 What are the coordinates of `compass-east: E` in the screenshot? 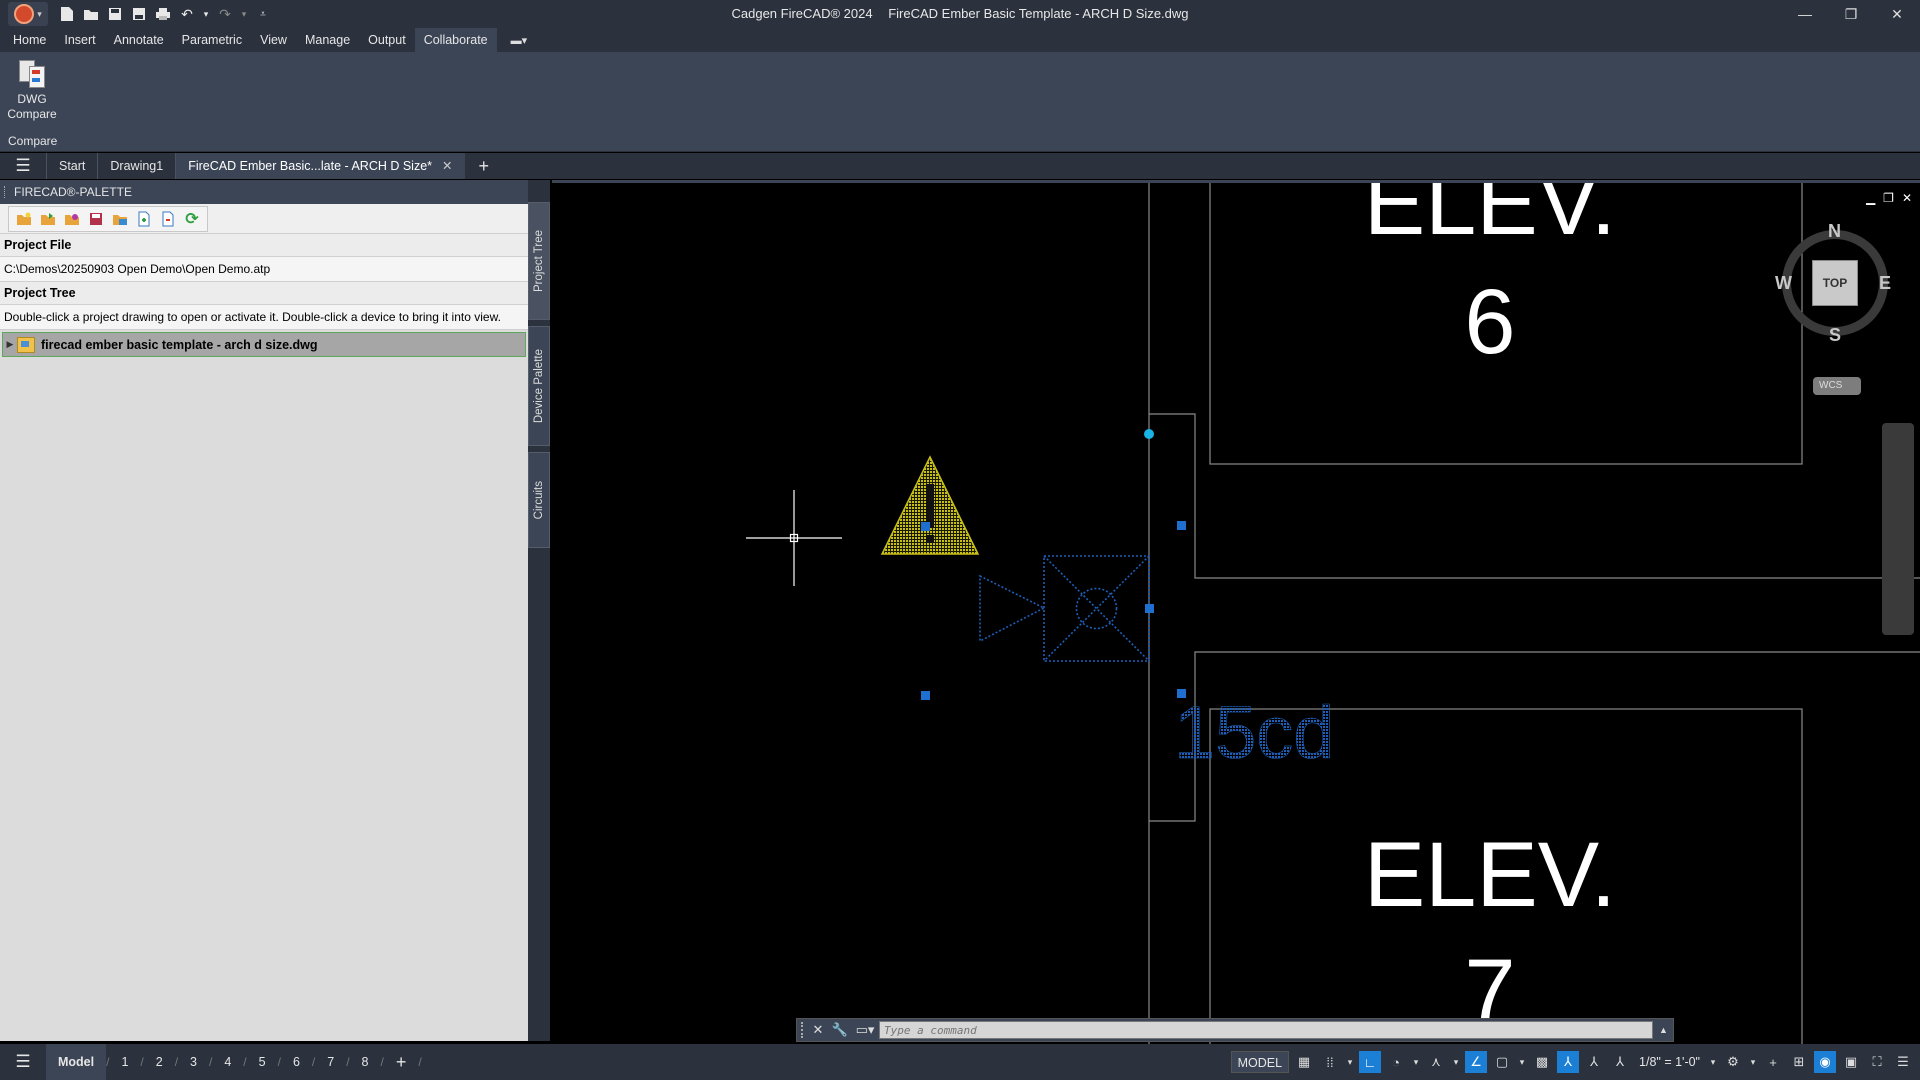 It's located at (1885, 283).